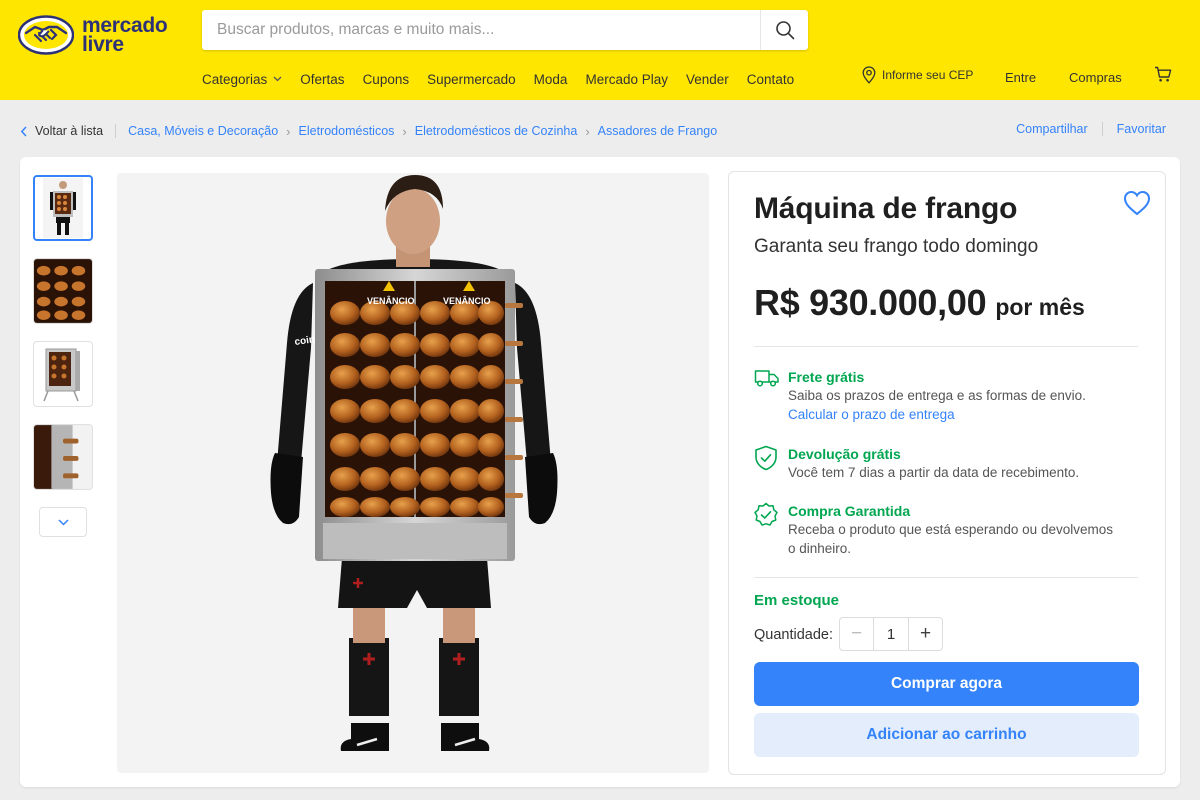 The width and height of the screenshot is (1200, 800). What do you see at coordinates (305, 341) in the screenshot?
I see `jersey-sponsor-text: coin` at bounding box center [305, 341].